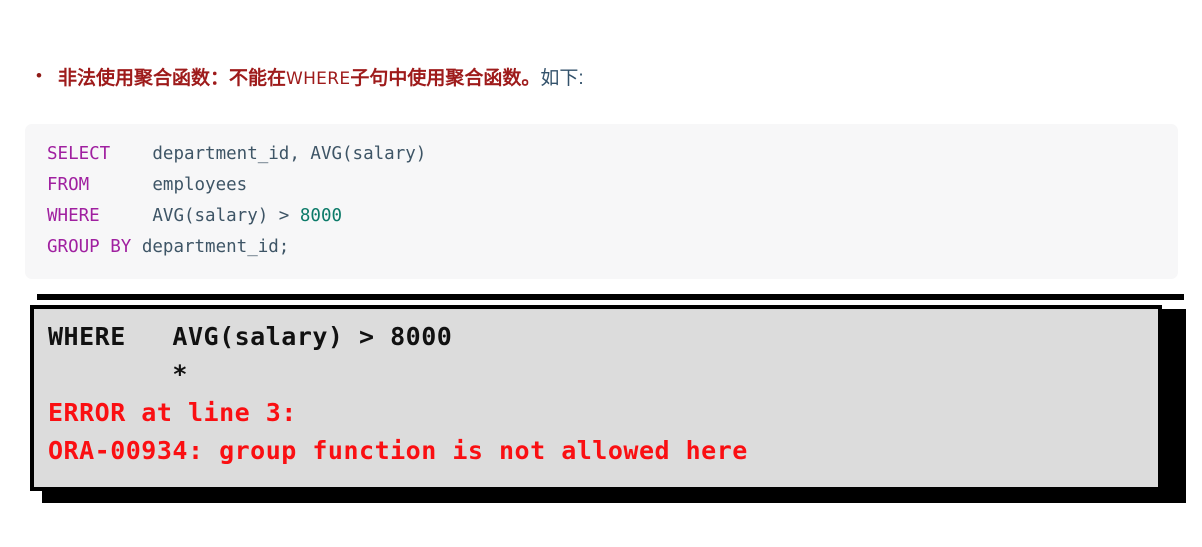 Image resolution: width=1202 pixels, height=547 pixels. What do you see at coordinates (289, 154) in the screenshot?
I see `sql-rest-1: department_id, AVG(salary)` at bounding box center [289, 154].